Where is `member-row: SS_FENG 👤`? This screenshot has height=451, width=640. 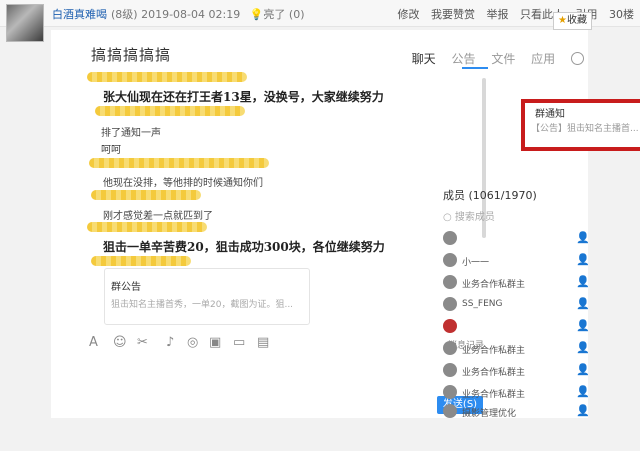
member-row: SS_FENG 👤 is located at coordinates (516, 305).